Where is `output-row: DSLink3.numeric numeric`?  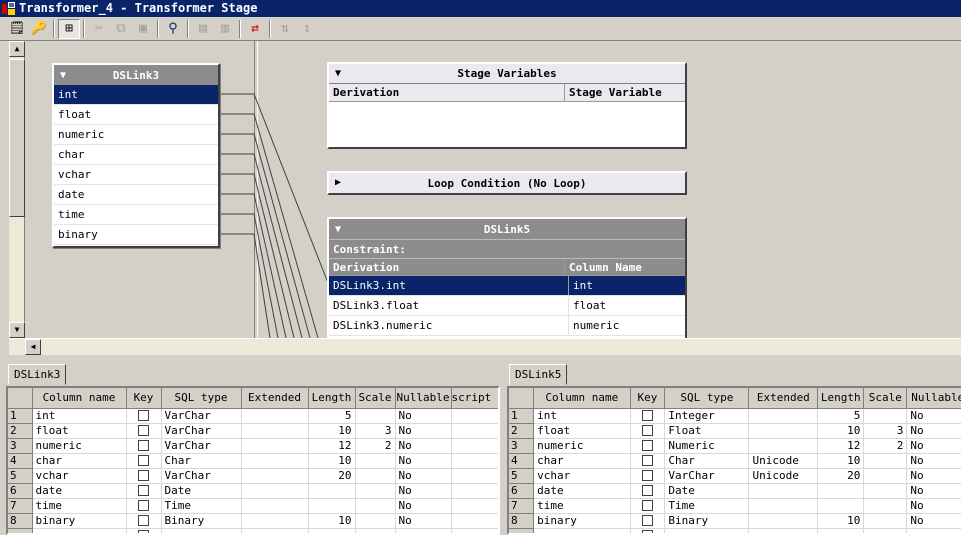 output-row: DSLink3.numeric numeric is located at coordinates (507, 326).